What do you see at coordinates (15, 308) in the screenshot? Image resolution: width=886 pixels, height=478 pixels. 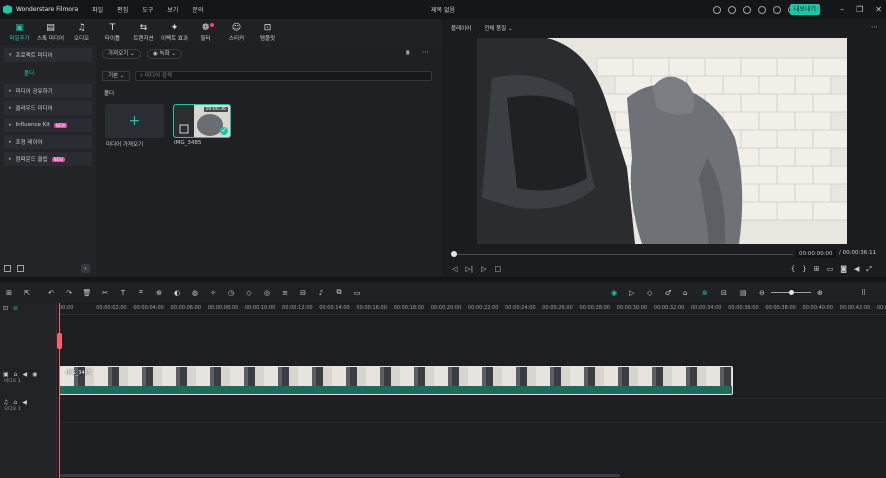 I see `link-track-icon: ⊘` at bounding box center [15, 308].